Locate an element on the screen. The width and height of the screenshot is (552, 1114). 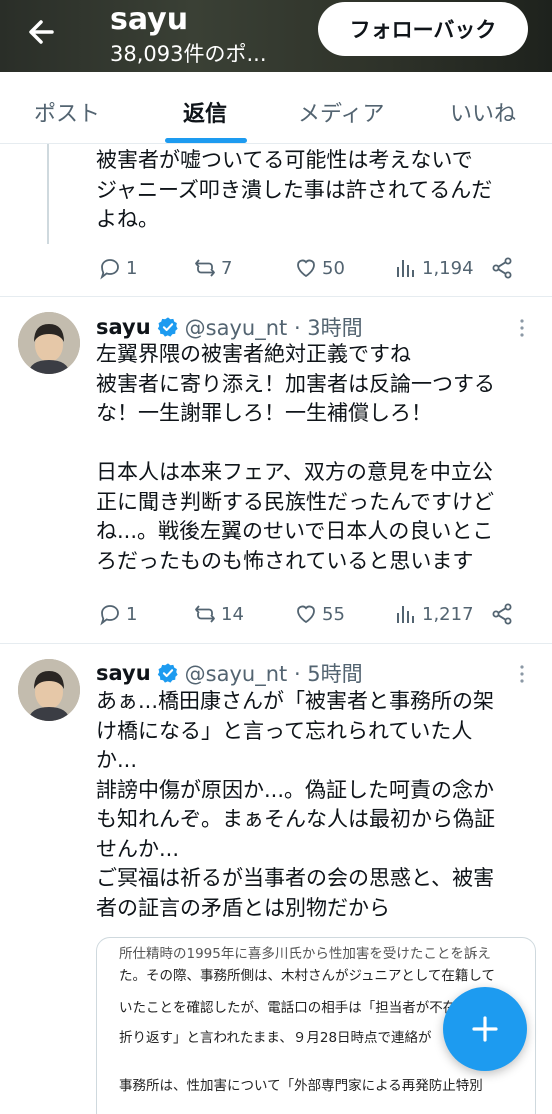
tweet-header: sayu @sayu_nt · 5時間 is located at coordinates (229, 673).